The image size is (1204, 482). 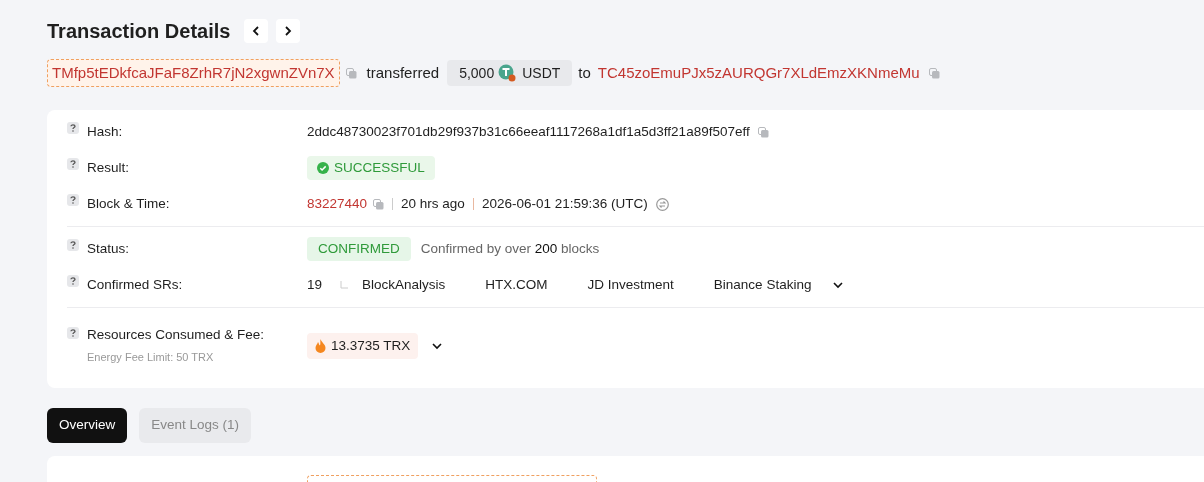 I want to click on transfer-text: transferred, so click(x=403, y=72).